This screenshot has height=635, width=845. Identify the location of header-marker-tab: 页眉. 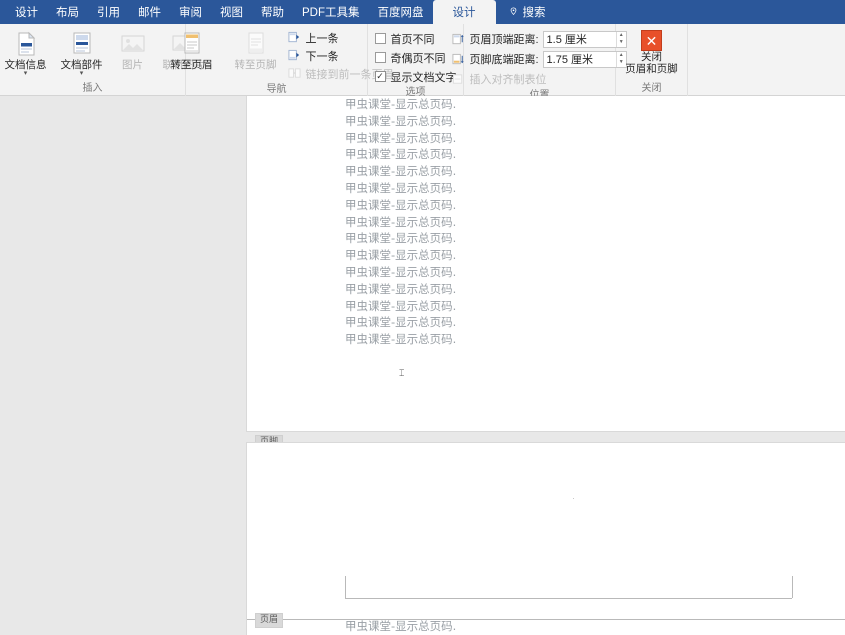
(269, 620).